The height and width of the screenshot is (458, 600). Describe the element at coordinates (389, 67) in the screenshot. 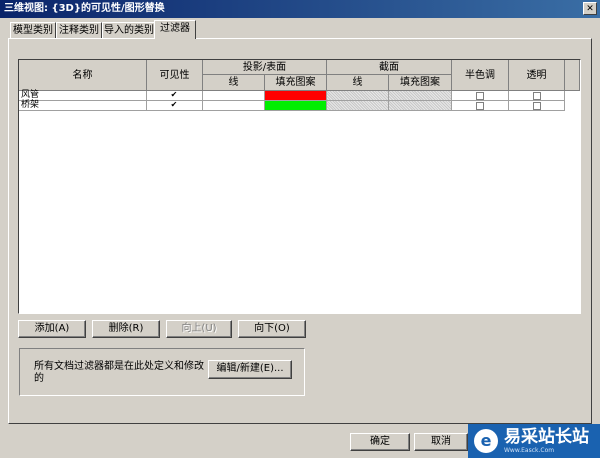

I see `header-cut: 截面` at that location.